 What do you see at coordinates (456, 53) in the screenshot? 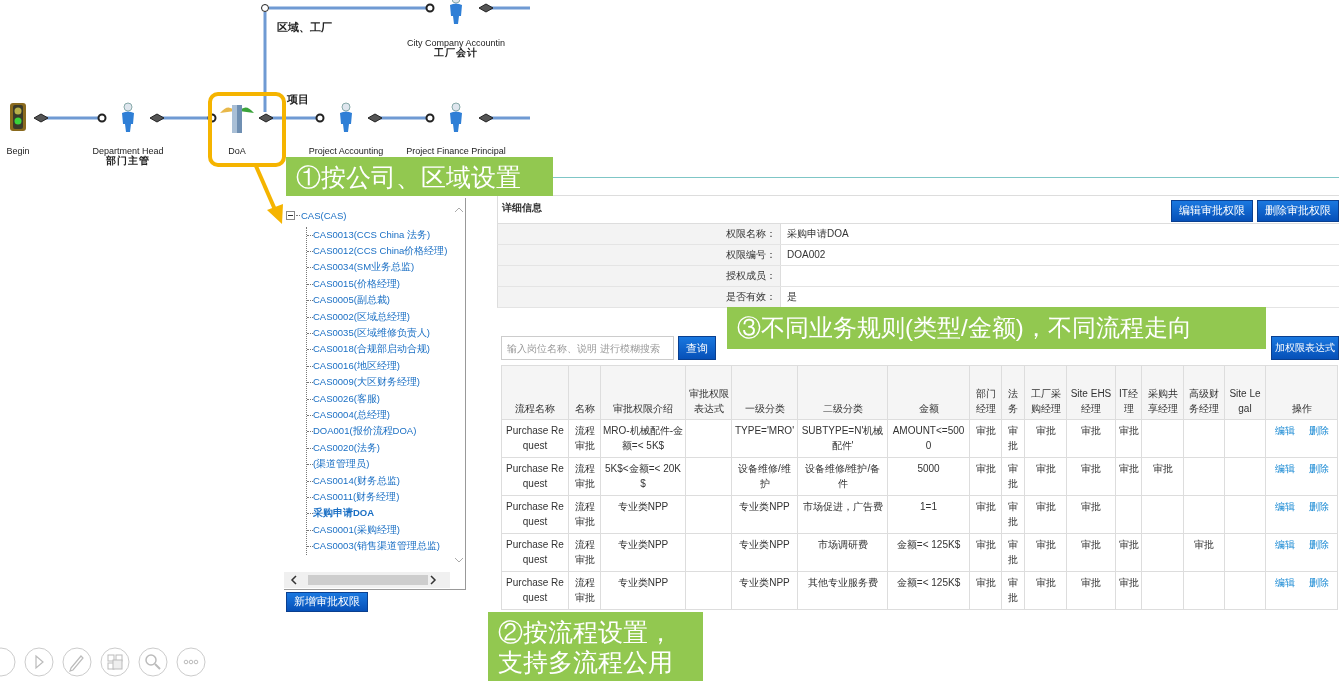
I see `node-sublabel: 工厂会计` at bounding box center [456, 53].